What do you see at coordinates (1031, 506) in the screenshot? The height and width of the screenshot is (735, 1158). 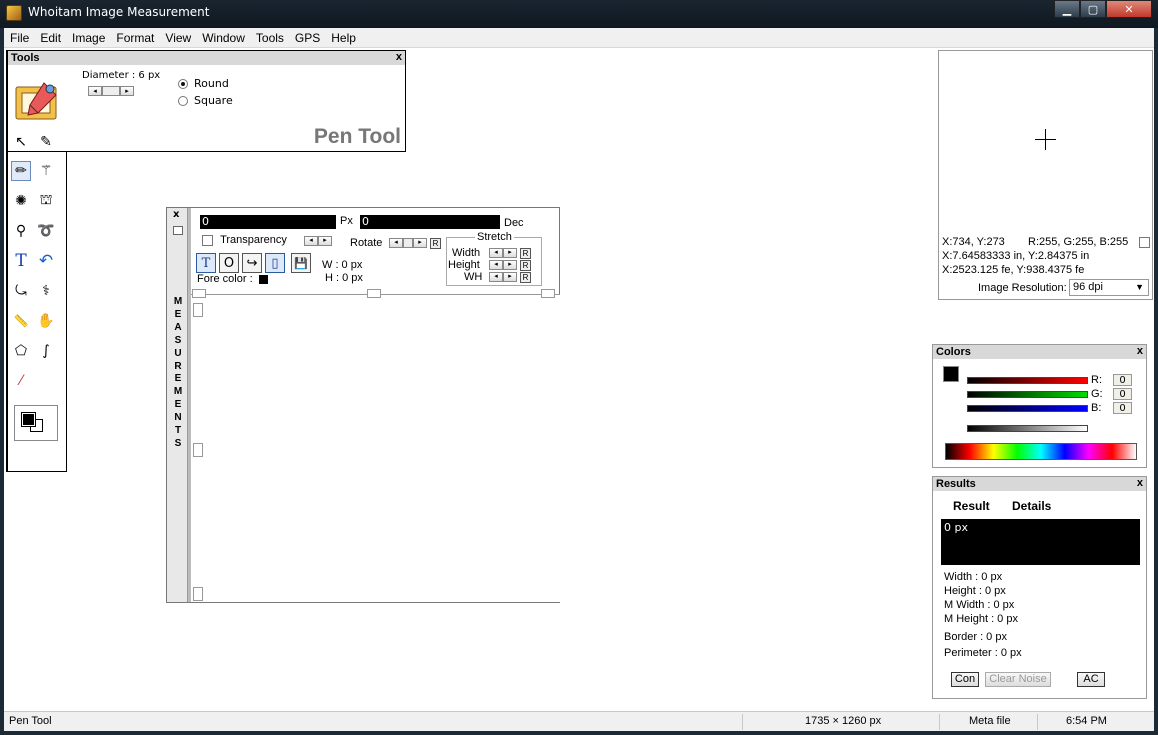 I see `tab-details: Details` at bounding box center [1031, 506].